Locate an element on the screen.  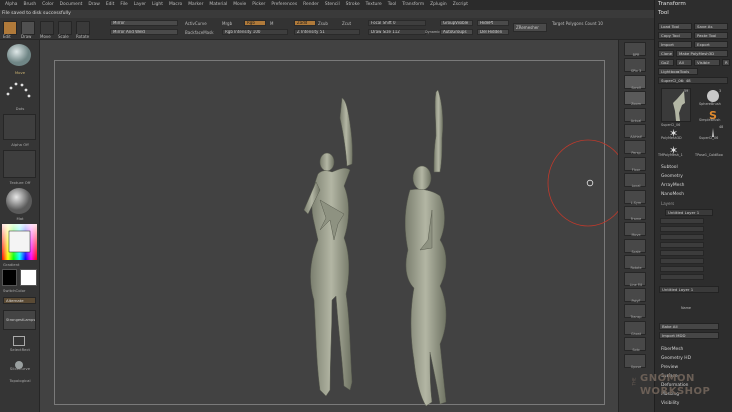
m-button: M is located at coordinates (271, 23).